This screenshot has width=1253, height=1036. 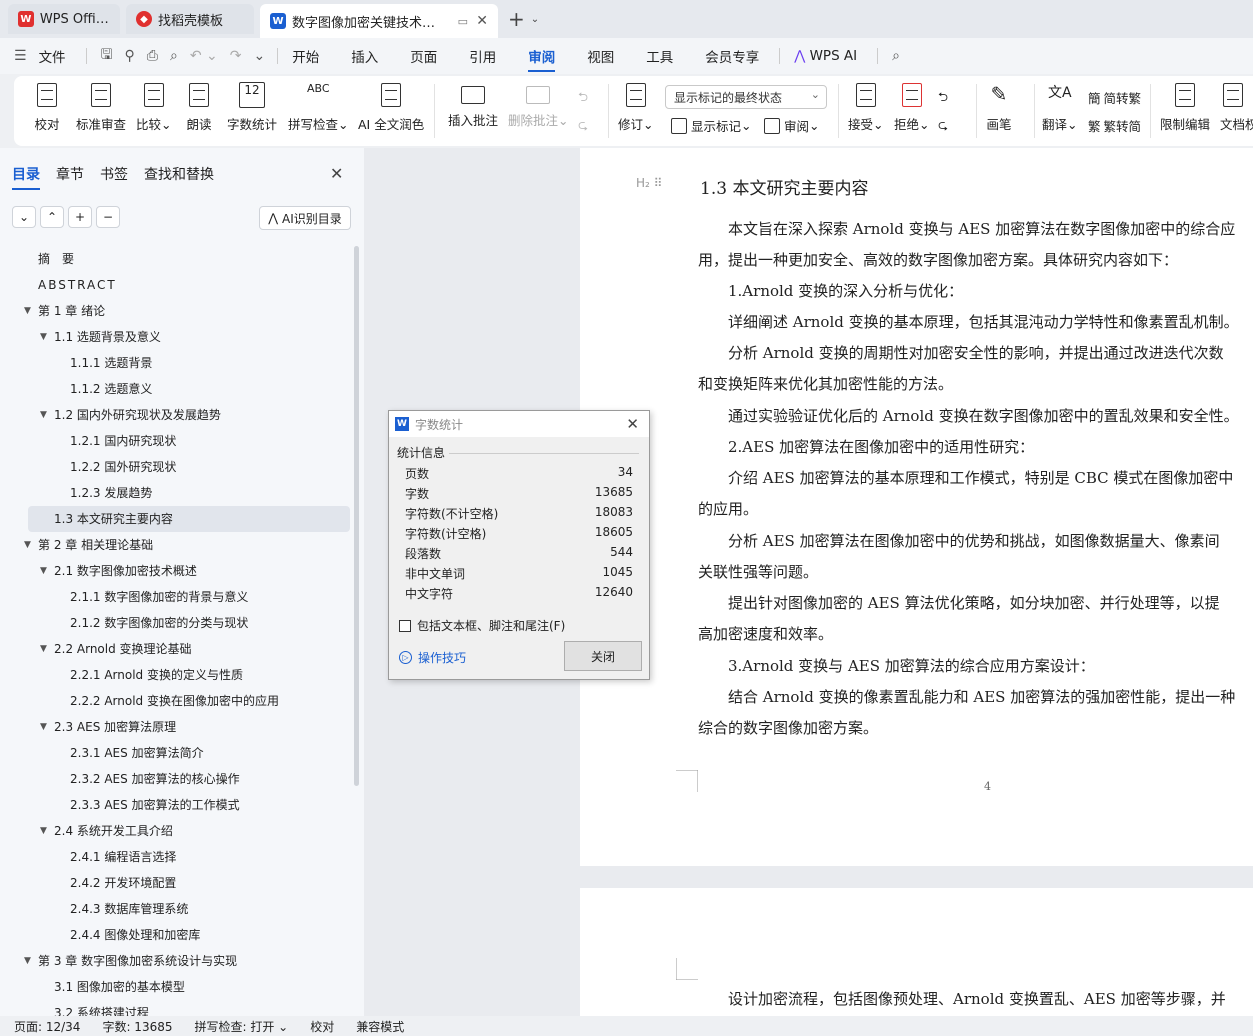 I want to click on toc-item: 1.3 本文研究主要内容, so click(x=189, y=519).